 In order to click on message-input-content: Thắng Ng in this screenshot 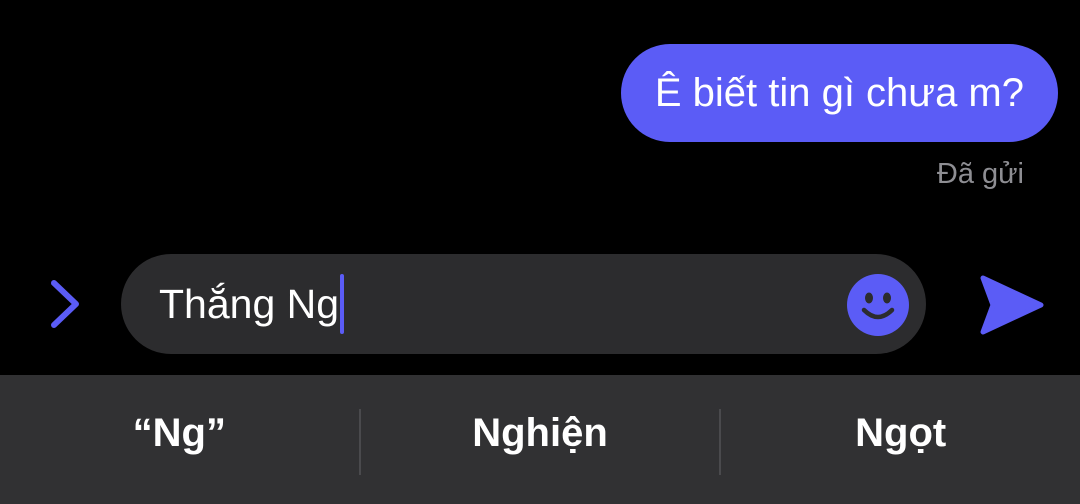, I will do `click(252, 304)`.